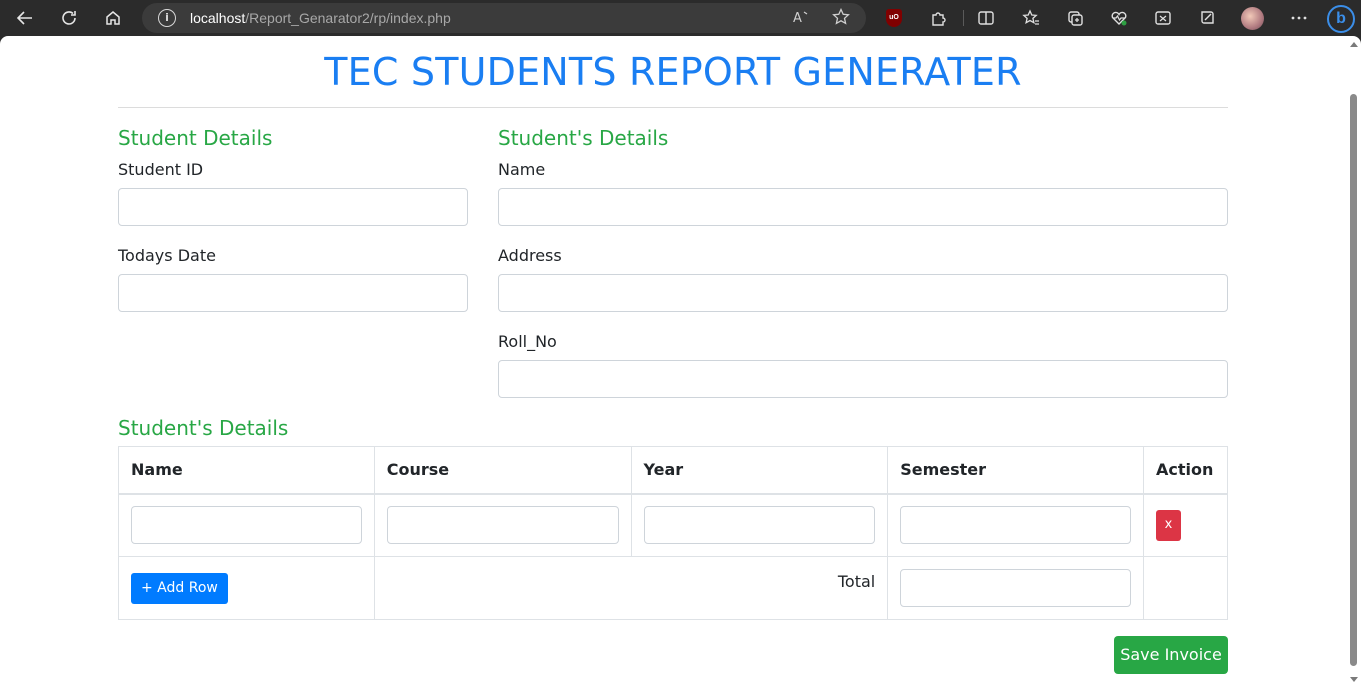 This screenshot has height=688, width=1361. What do you see at coordinates (863, 293) in the screenshot?
I see `address-input` at bounding box center [863, 293].